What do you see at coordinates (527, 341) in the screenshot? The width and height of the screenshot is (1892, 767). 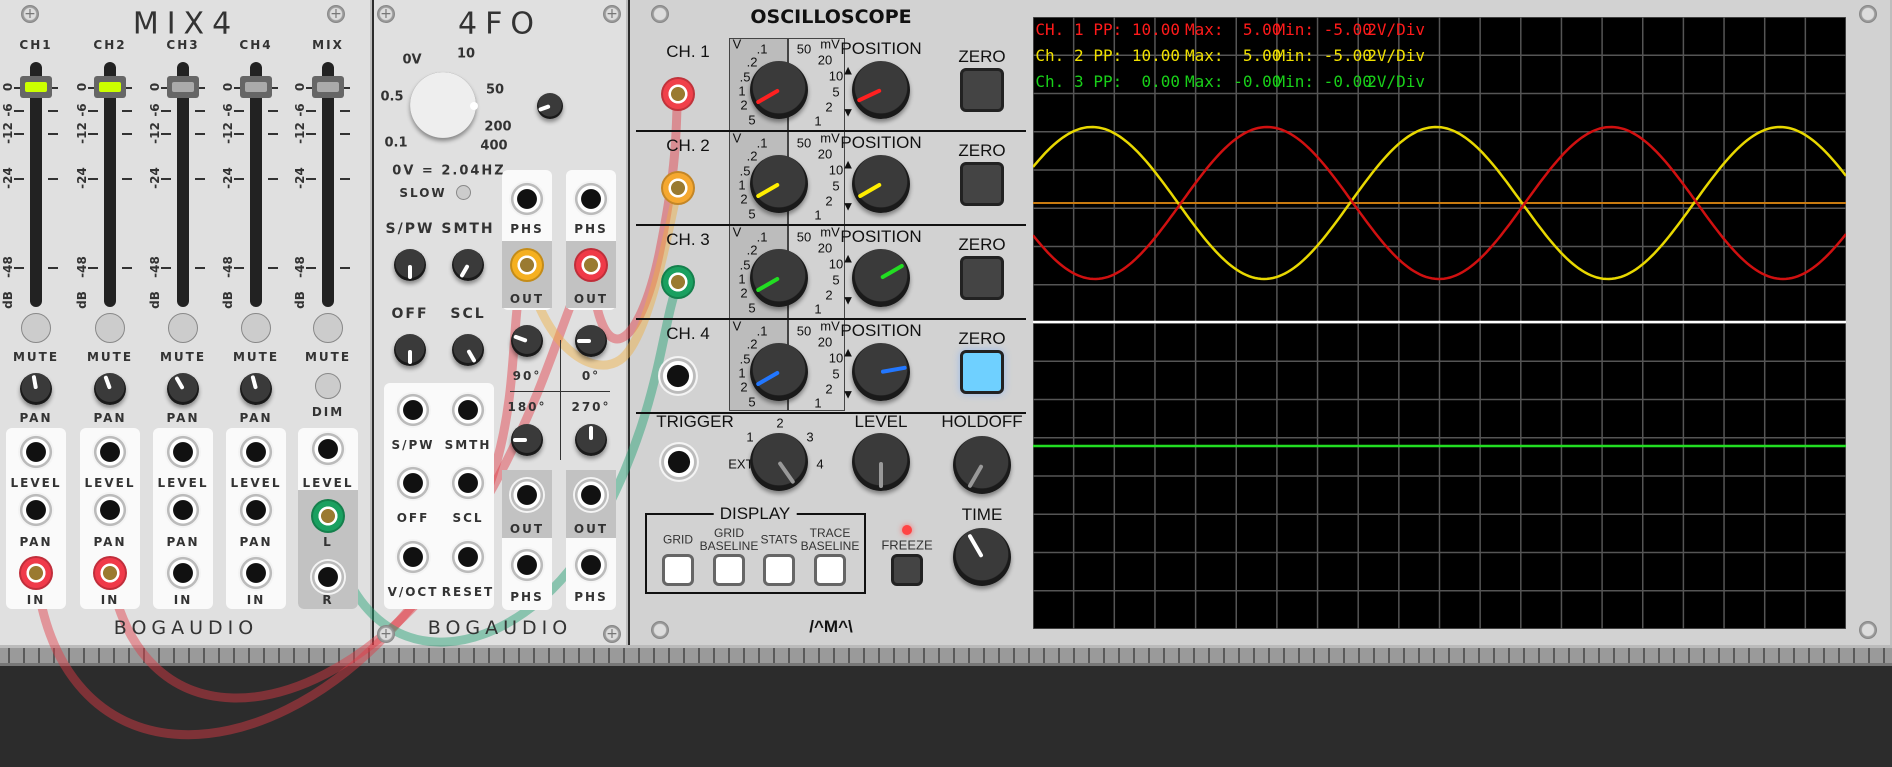 I see `phase-90-knob` at bounding box center [527, 341].